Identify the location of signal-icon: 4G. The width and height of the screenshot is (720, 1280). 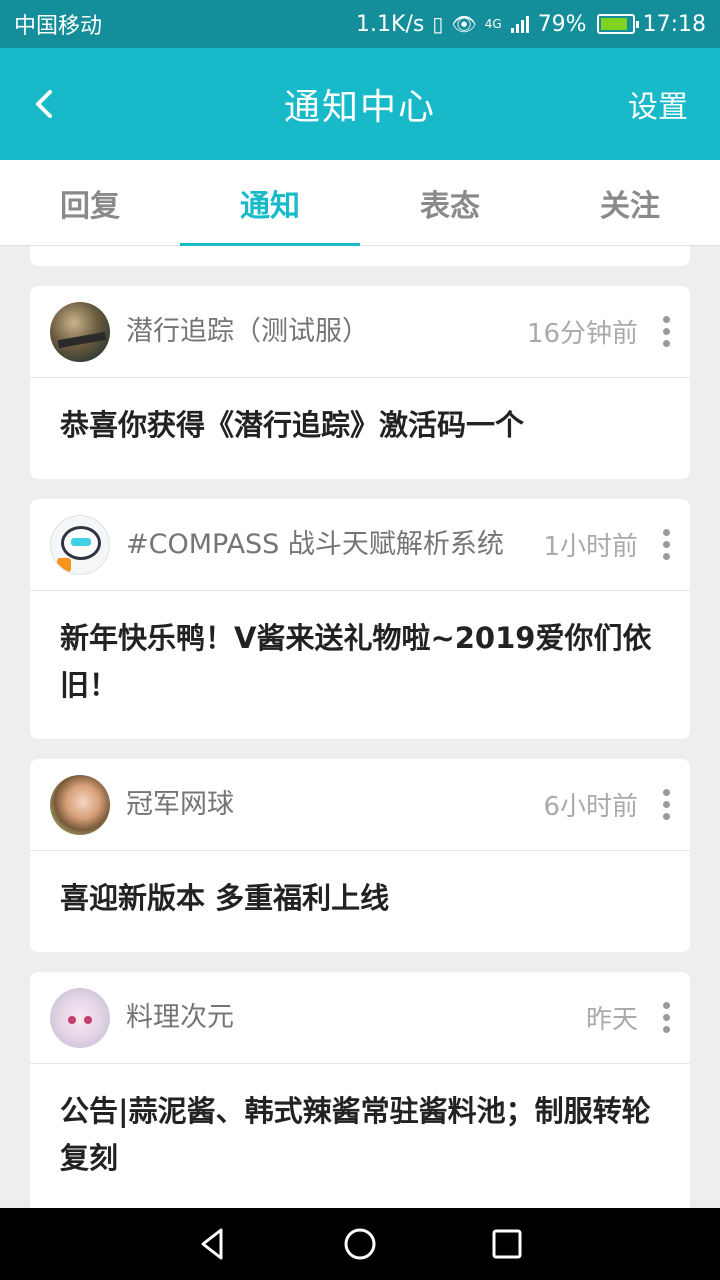
(493, 24).